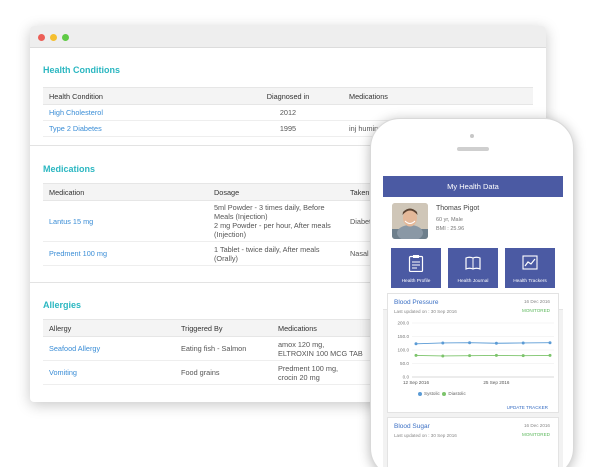  What do you see at coordinates (450, 229) in the screenshot?
I see `profile-bmi: BMI : 25.96` at bounding box center [450, 229].